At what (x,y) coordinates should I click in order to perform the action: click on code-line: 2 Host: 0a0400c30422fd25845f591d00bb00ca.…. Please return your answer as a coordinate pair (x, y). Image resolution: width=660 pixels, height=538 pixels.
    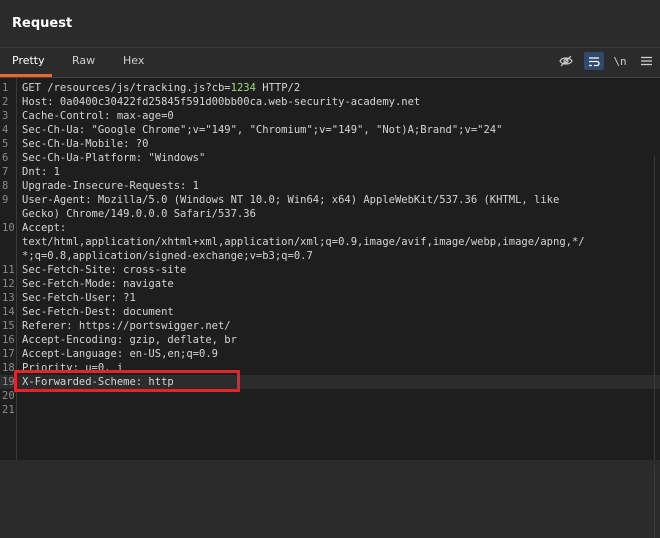
    Looking at the image, I should click on (330, 102).